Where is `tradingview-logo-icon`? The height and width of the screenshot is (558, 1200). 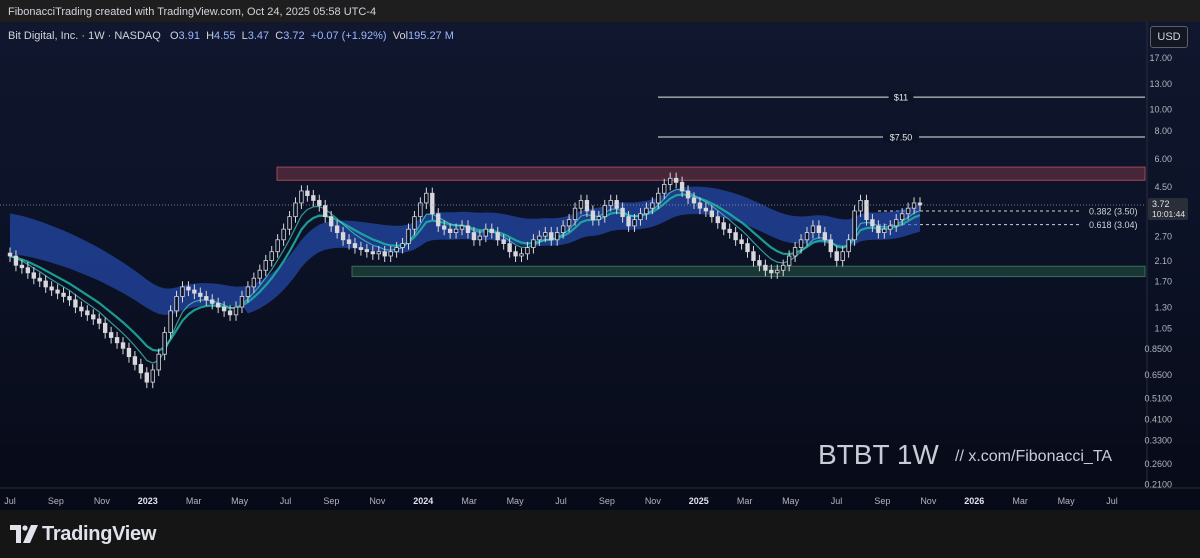 tradingview-logo-icon is located at coordinates (24, 534).